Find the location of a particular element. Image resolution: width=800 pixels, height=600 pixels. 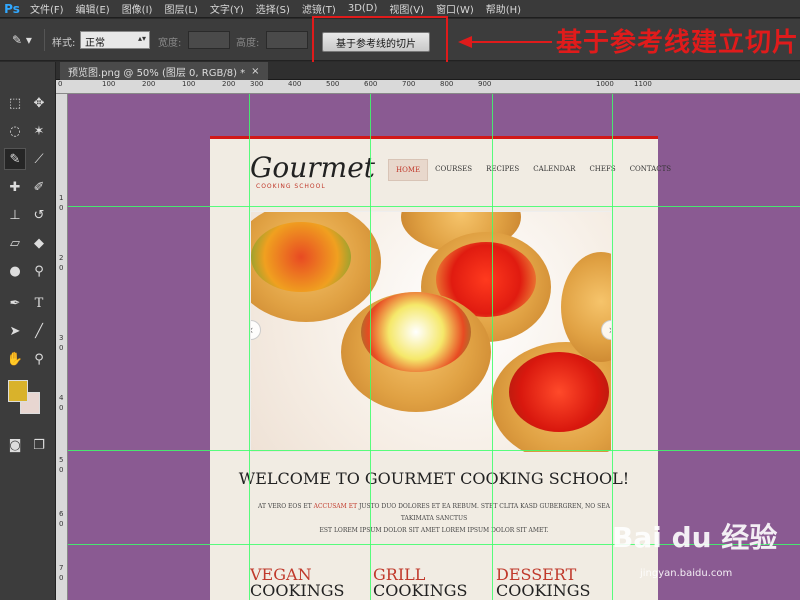

document-tab-title: 预览图.png @ 50% (图层 0, RGB/8) * is located at coordinates (157, 73).